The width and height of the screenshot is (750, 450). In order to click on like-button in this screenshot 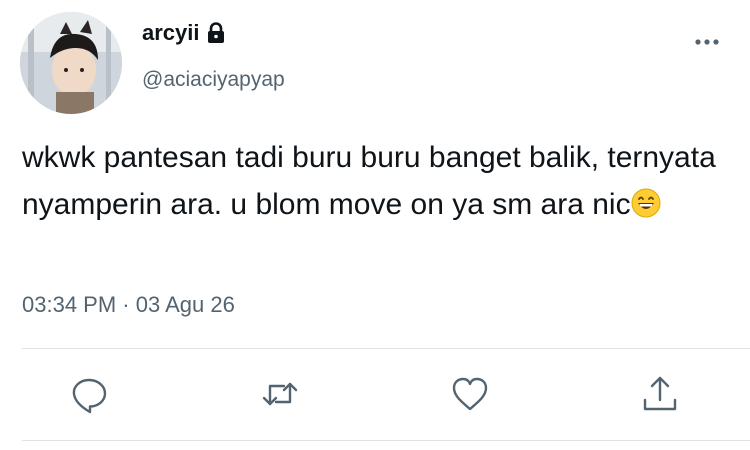, I will do `click(470, 394)`.